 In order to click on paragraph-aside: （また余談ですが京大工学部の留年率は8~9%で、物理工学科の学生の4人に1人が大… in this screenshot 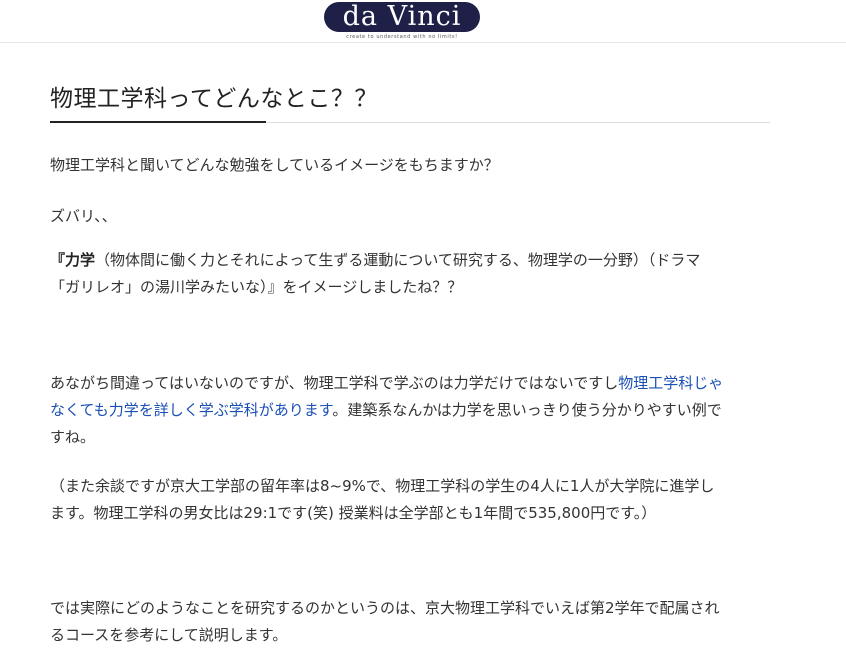, I will do `click(410, 500)`.